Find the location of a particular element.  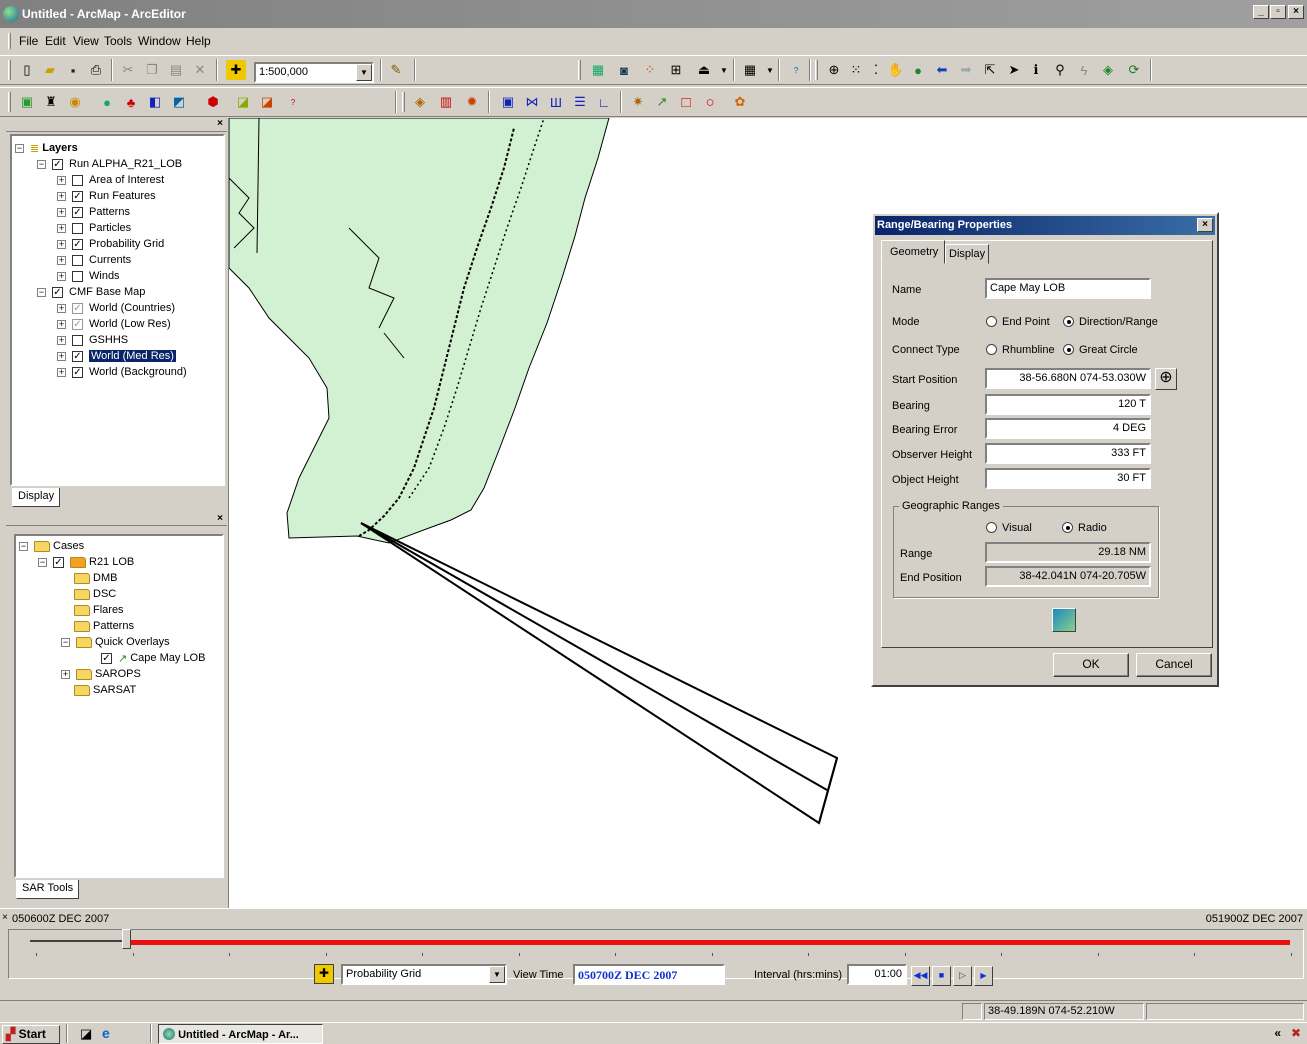

step-forward-icon: ▷ is located at coordinates (962, 976).